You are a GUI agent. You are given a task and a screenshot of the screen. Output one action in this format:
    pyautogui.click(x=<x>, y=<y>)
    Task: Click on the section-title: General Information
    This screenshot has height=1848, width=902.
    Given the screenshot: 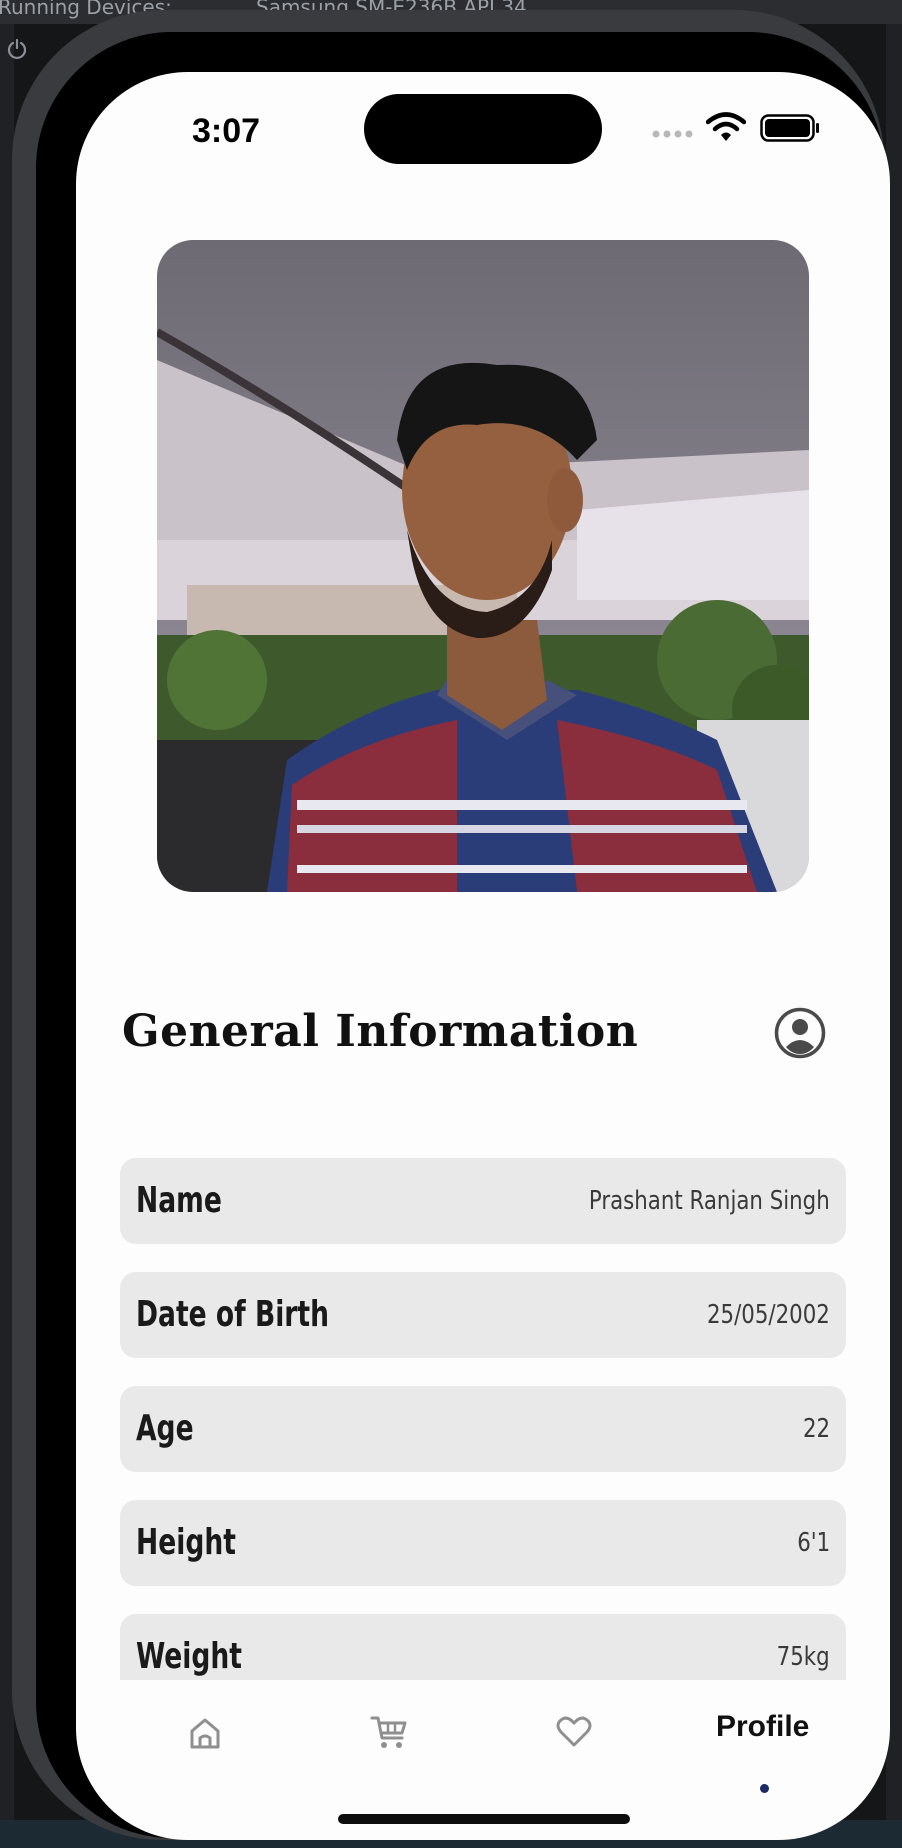 What is the action you would take?
    pyautogui.click(x=380, y=1031)
    